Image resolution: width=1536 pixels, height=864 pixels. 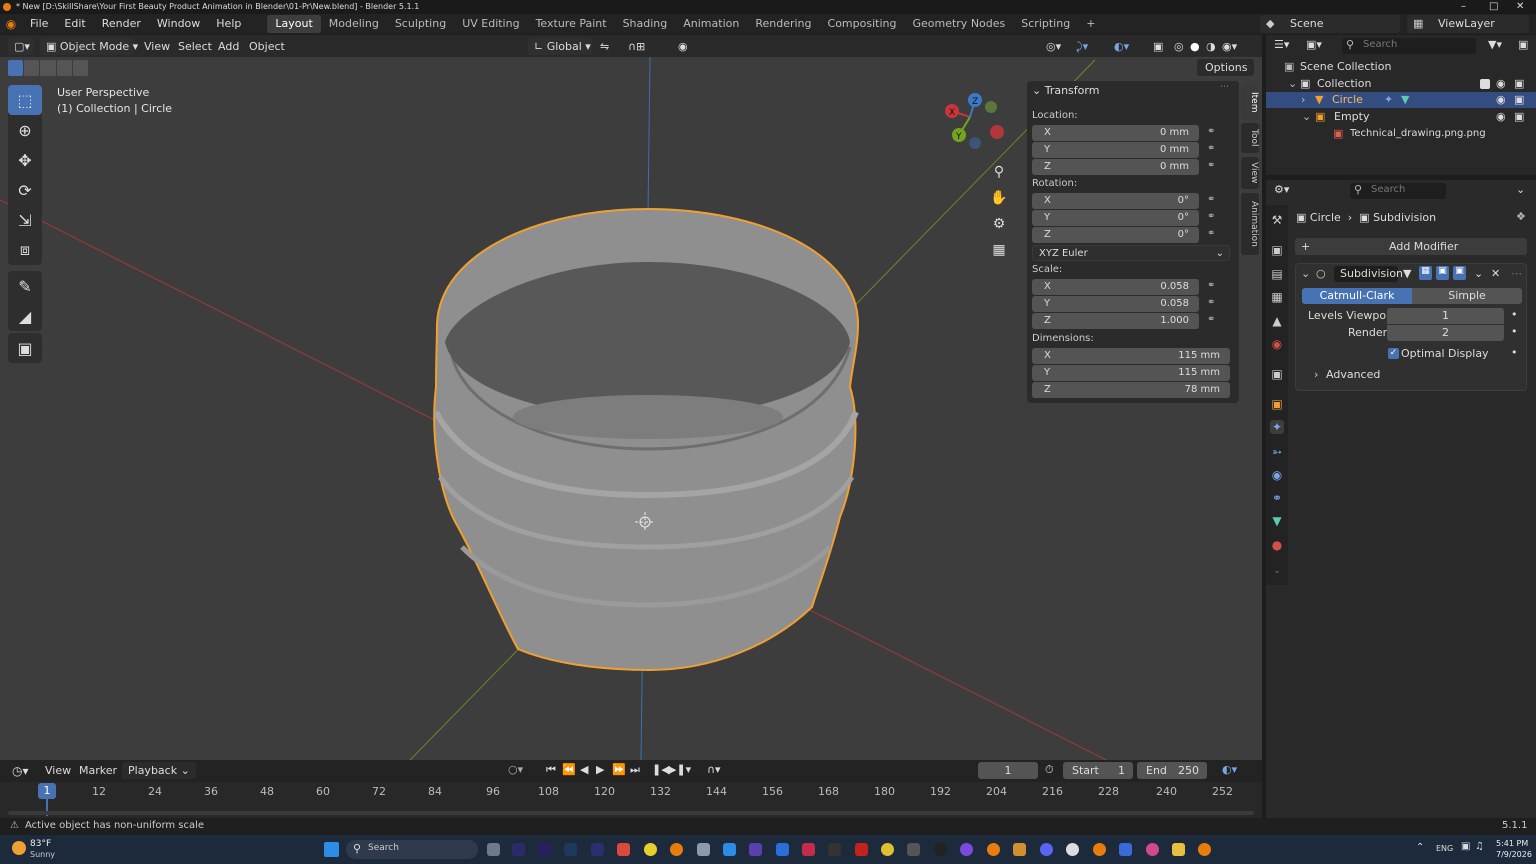 I want to click on data-tab-icon: ▼, so click(x=1277, y=521).